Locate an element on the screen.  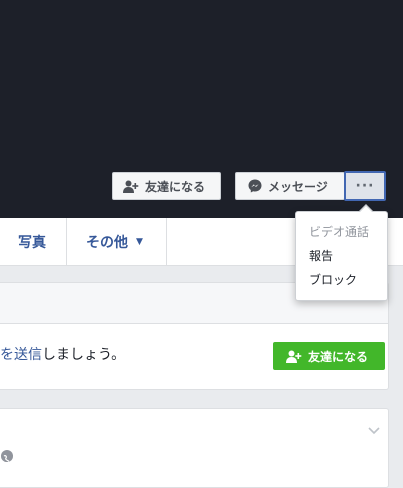
tab-more-label: その他 is located at coordinates (107, 242).